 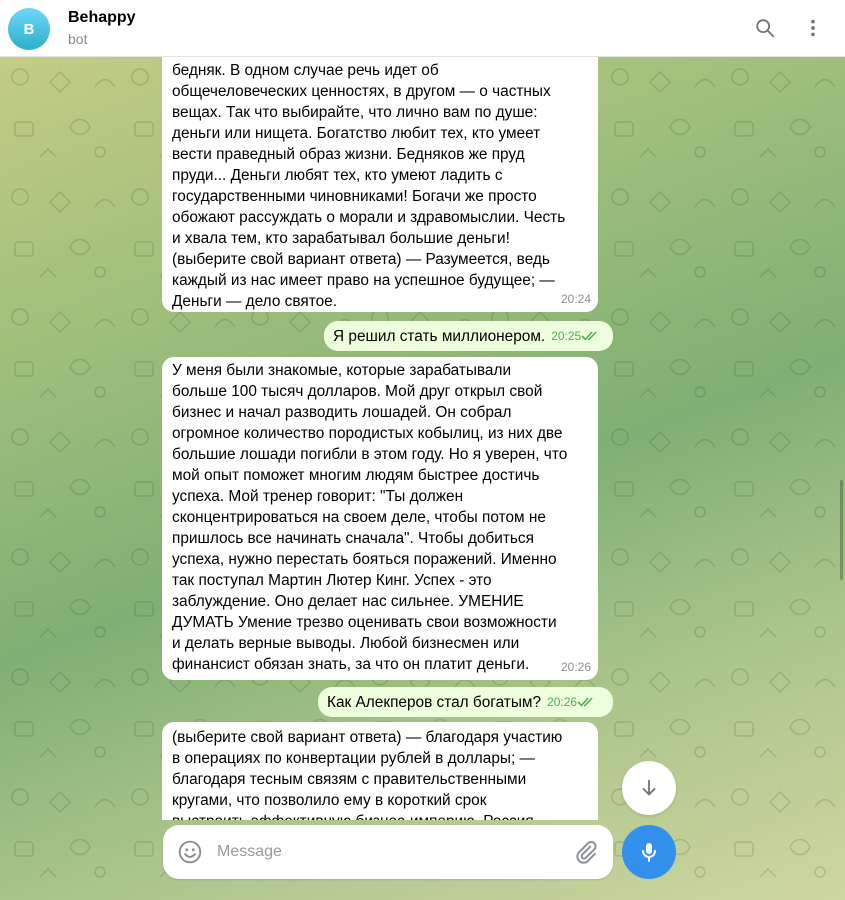 I want to click on message-outgoing: Я решил стать миллионером. 20:25, so click(x=468, y=336).